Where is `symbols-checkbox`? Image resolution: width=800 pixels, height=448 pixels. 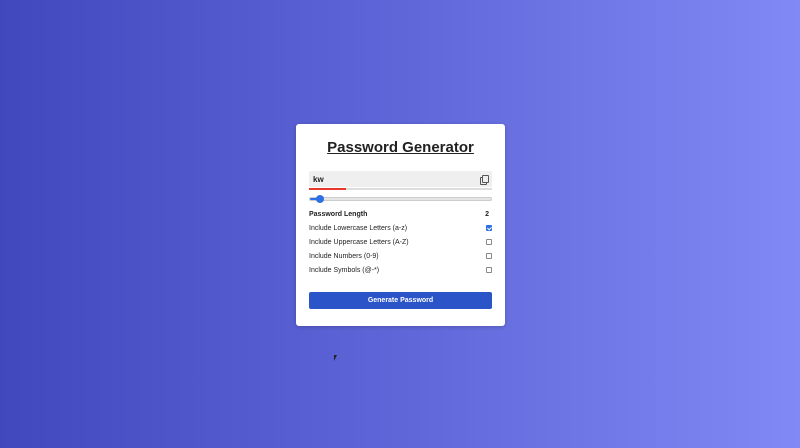 symbols-checkbox is located at coordinates (489, 270).